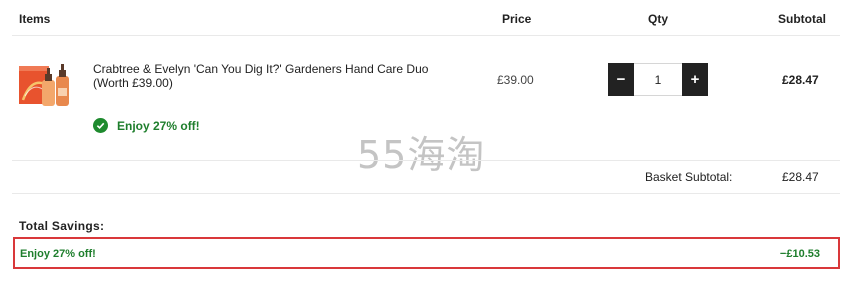 The height and width of the screenshot is (287, 860). What do you see at coordinates (517, 19) in the screenshot?
I see `price-column-header: Price` at bounding box center [517, 19].